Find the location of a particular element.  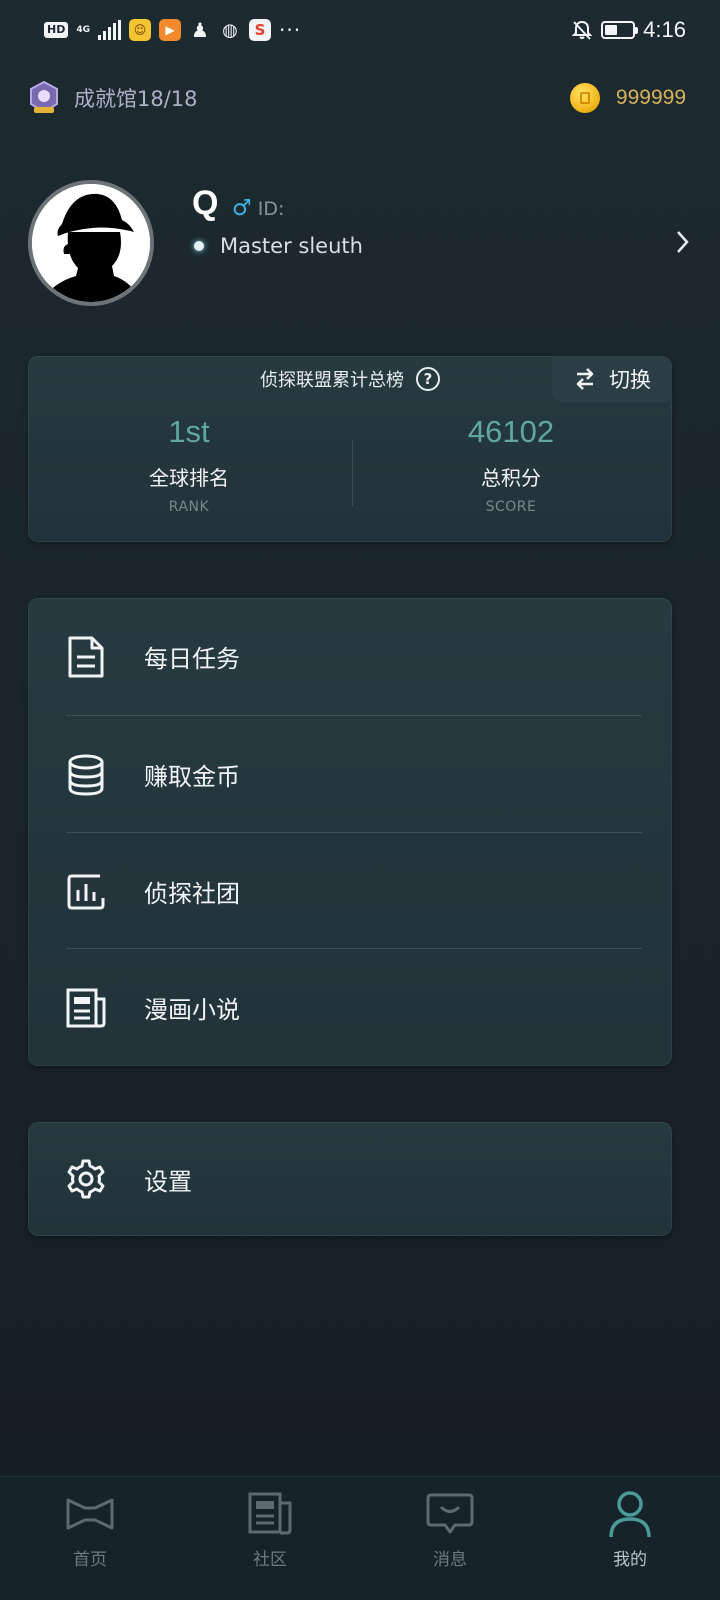

nav-label: 社区 is located at coordinates (270, 1560).